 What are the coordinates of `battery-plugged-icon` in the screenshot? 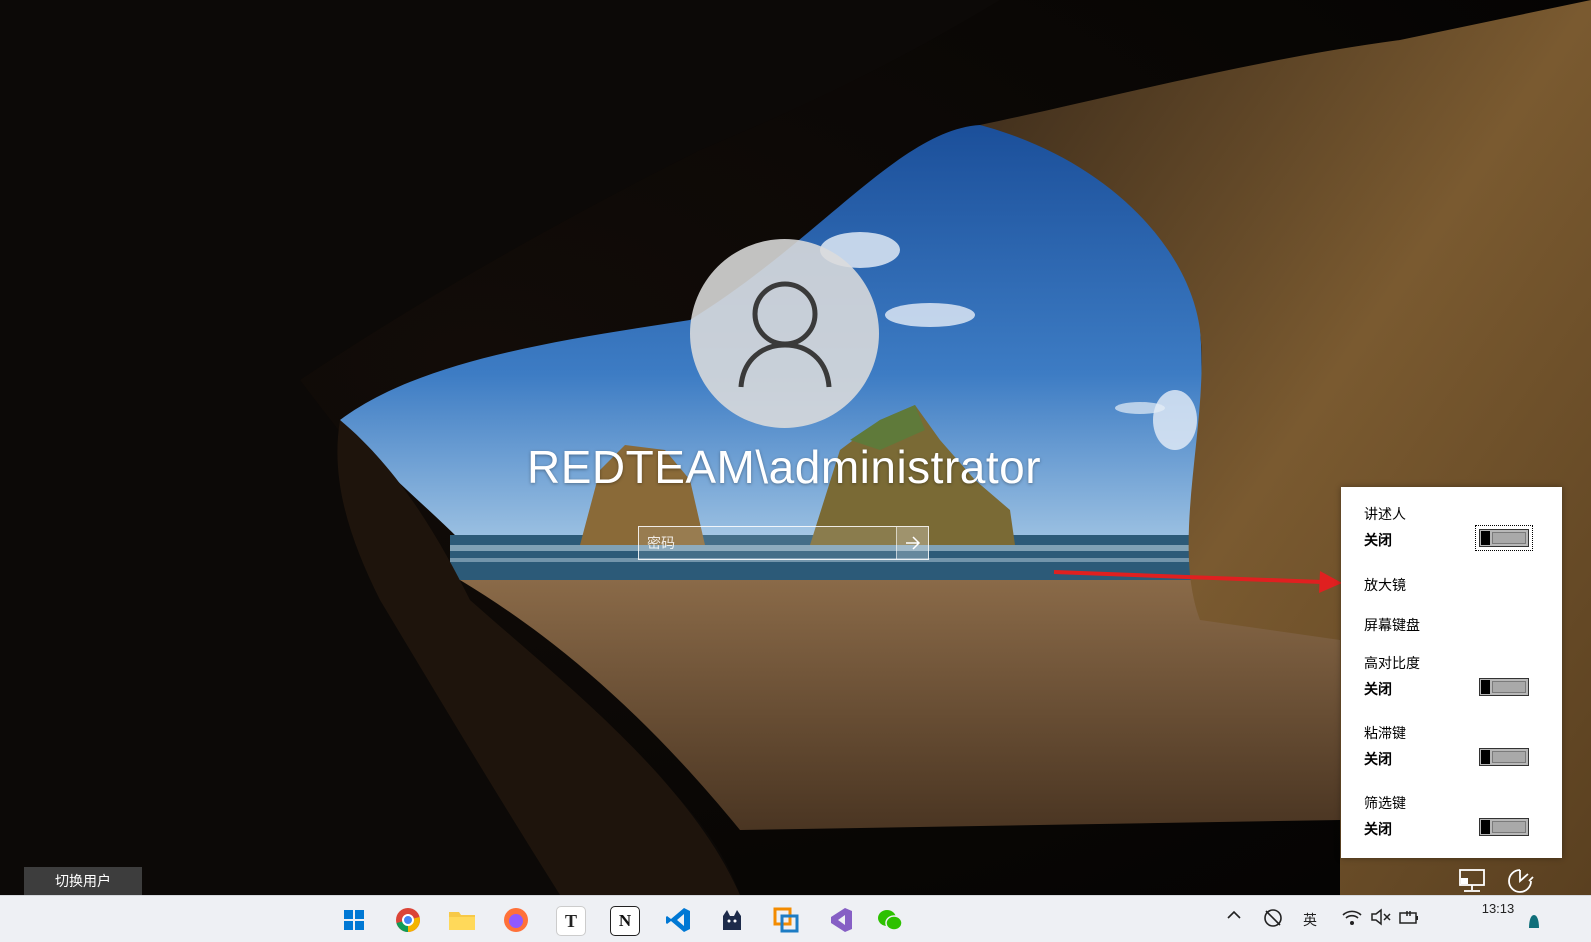 It's located at (1409, 918).